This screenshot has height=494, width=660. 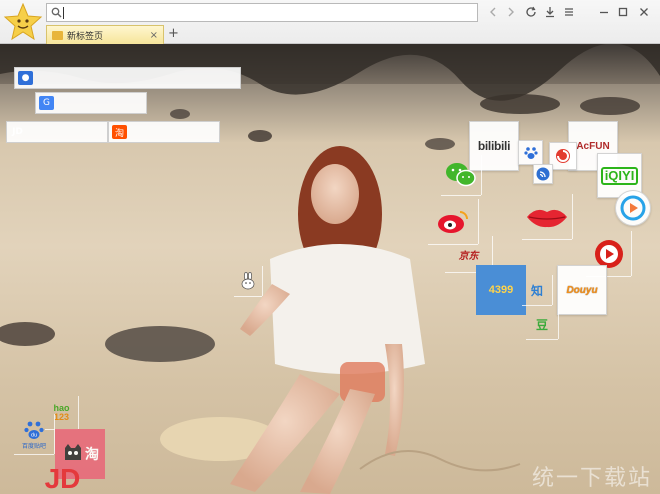 I want to click on tile-4399: 4399, so click(x=501, y=290).